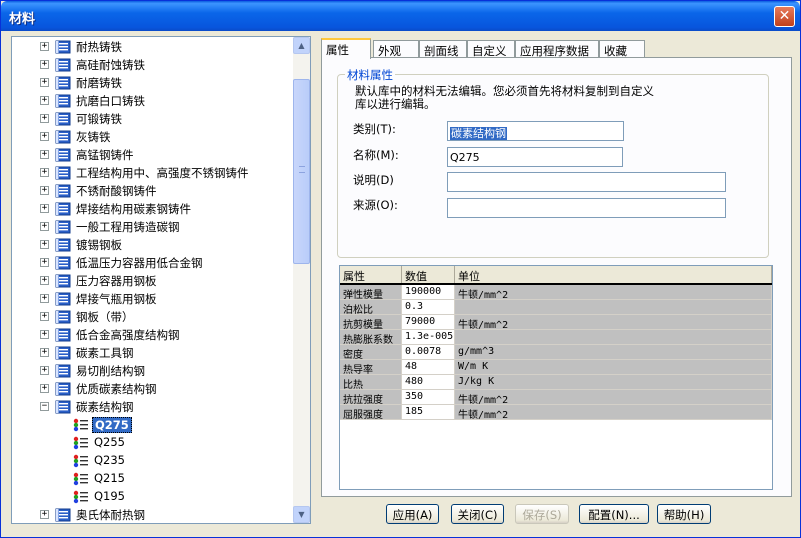 The width and height of the screenshot is (801, 538). I want to click on scroll-up-icon: ▲, so click(301, 45).